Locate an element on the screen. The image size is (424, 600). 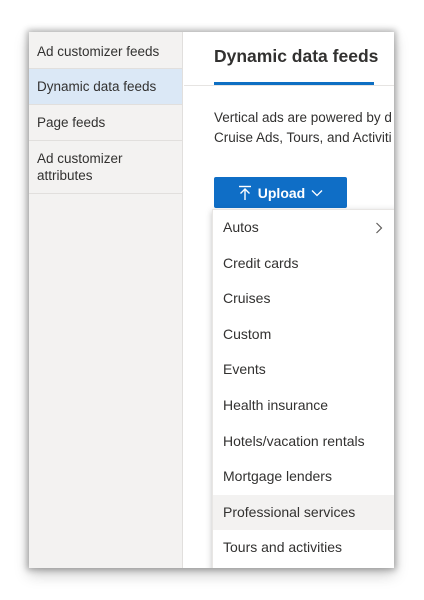
upload-button-label: Upload is located at coordinates (281, 192).